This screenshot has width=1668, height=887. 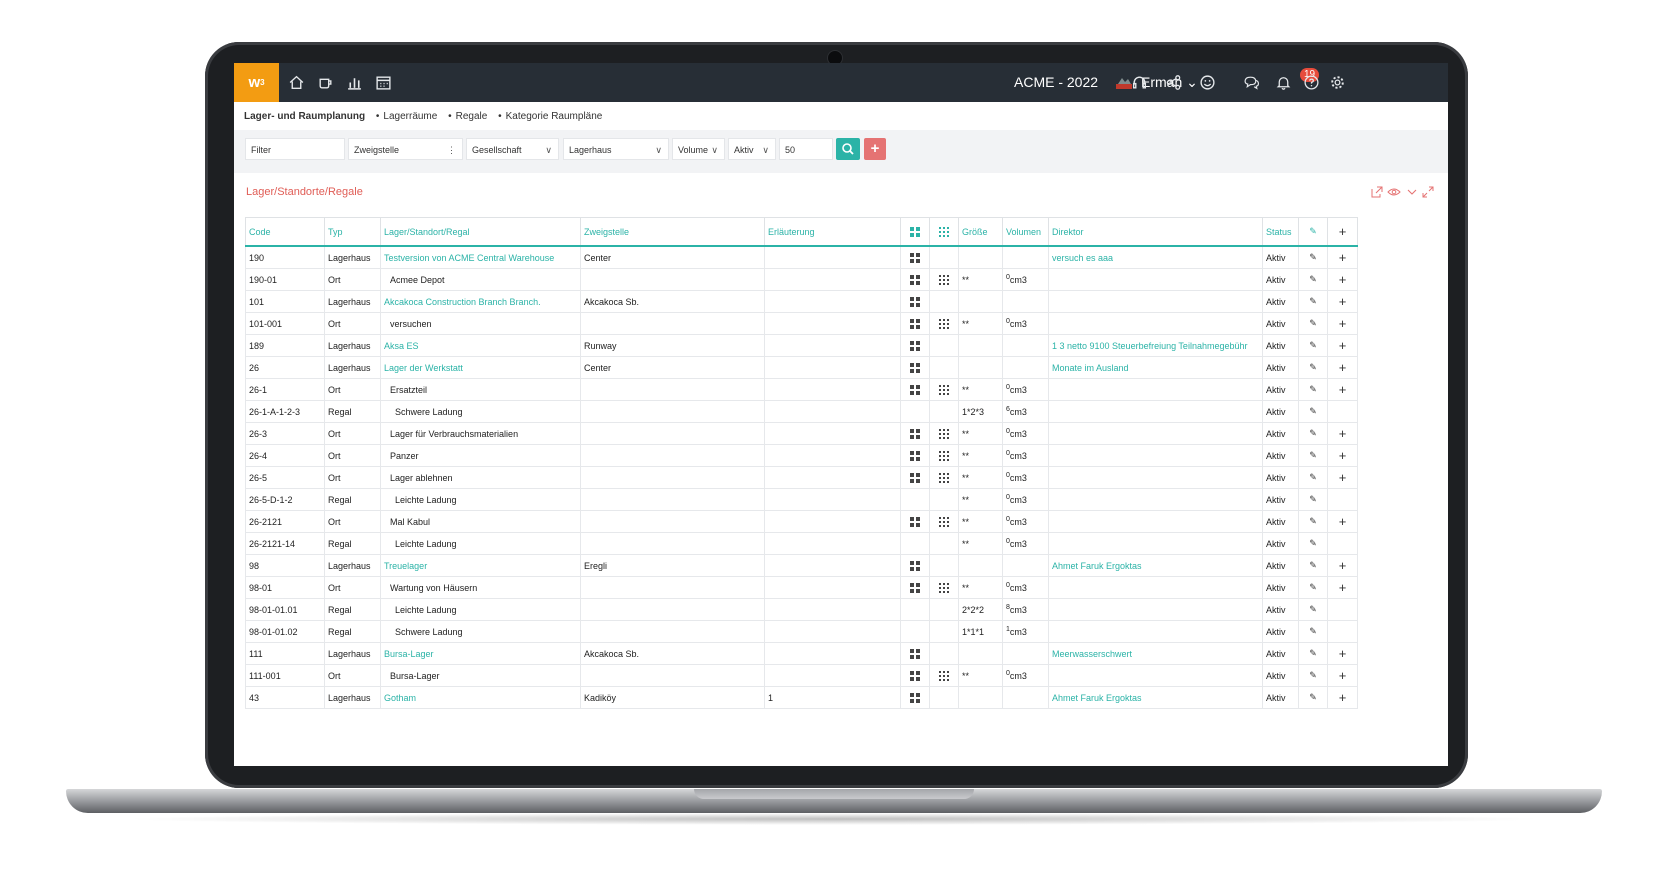 What do you see at coordinates (801, 587) in the screenshot?
I see `table-row: 98-01 Ort Wartung von Häusern ** 0cm3 Aktiv ✎ +` at bounding box center [801, 587].